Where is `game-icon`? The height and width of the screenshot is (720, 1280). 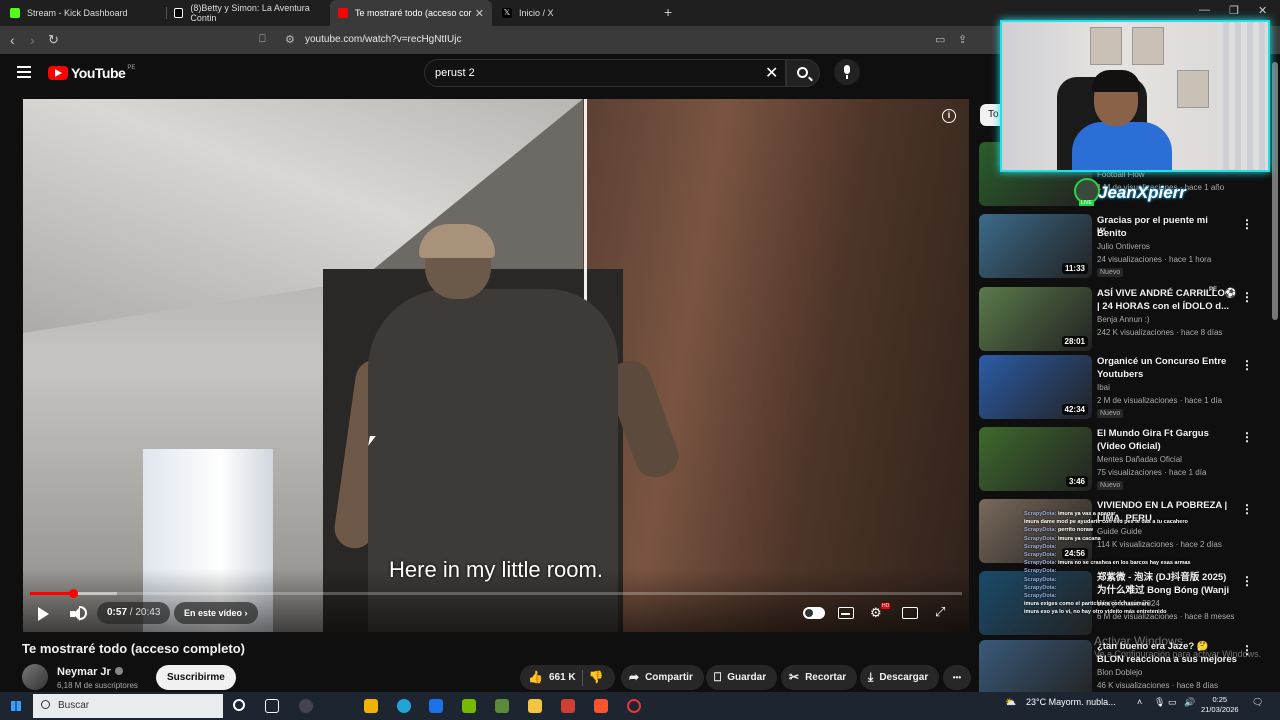 game-icon is located at coordinates (502, 706).